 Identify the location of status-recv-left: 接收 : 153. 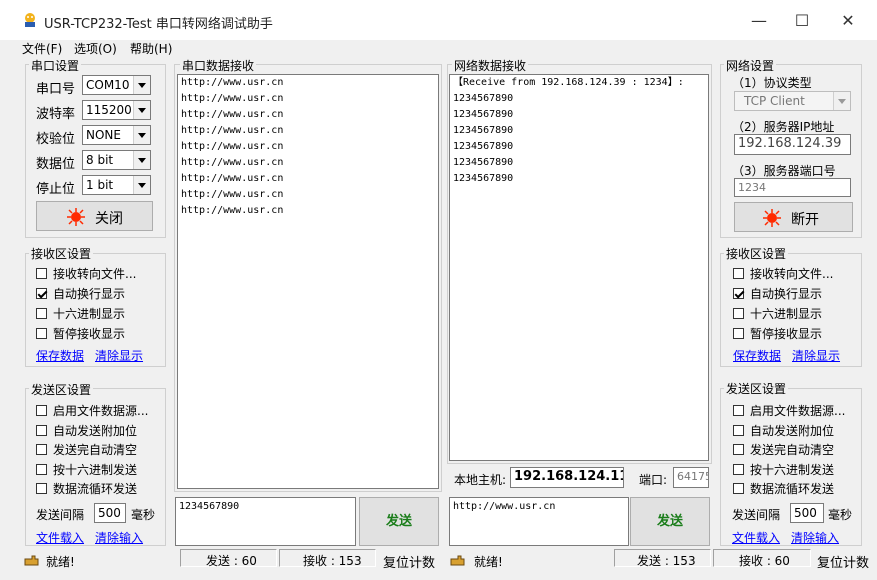
(332, 561).